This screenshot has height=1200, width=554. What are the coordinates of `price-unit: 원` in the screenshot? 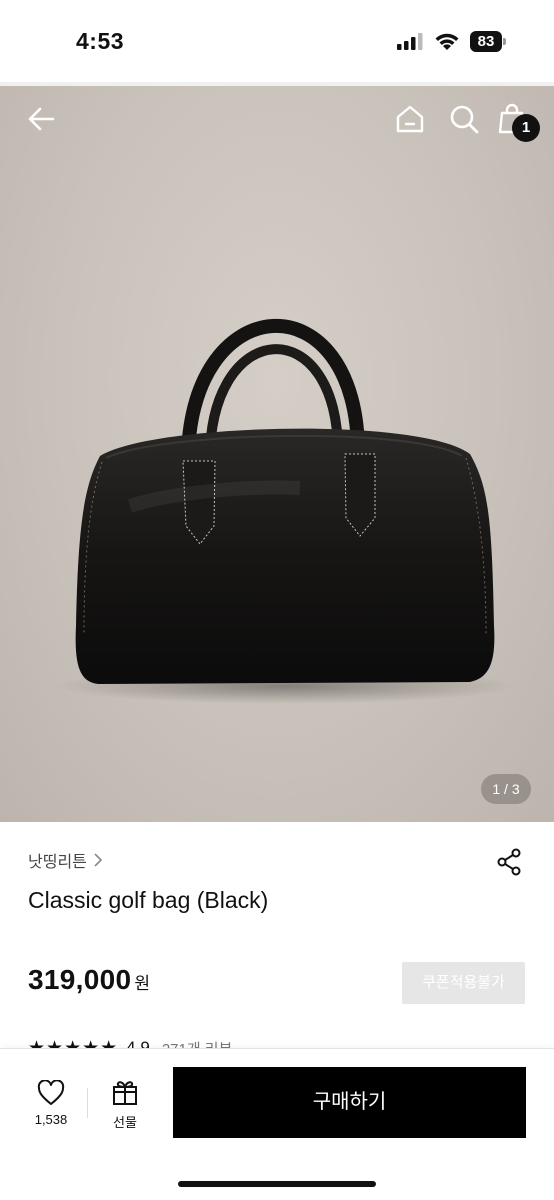 It's located at (142, 983).